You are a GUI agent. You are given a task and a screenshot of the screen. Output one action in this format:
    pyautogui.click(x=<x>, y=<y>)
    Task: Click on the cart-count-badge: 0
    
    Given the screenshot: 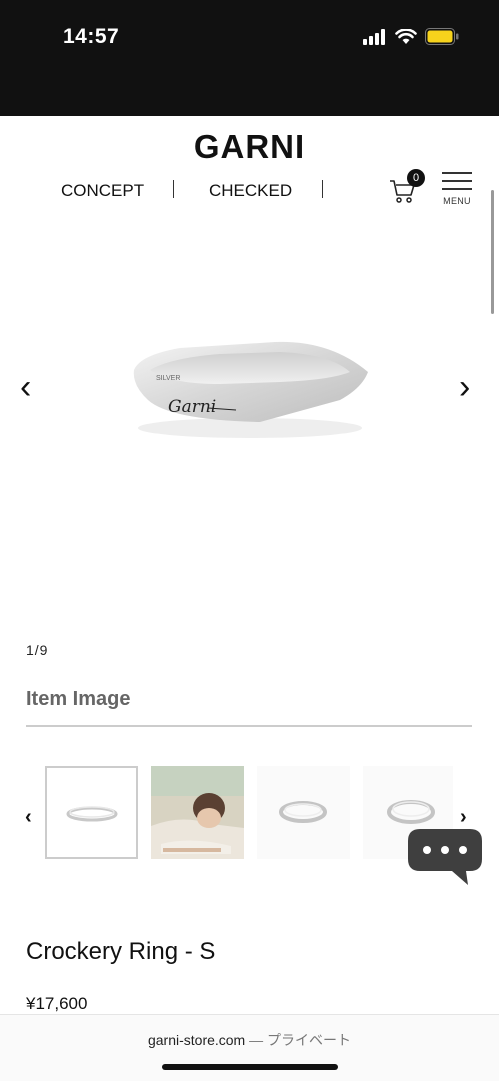 What is the action you would take?
    pyautogui.click(x=416, y=178)
    